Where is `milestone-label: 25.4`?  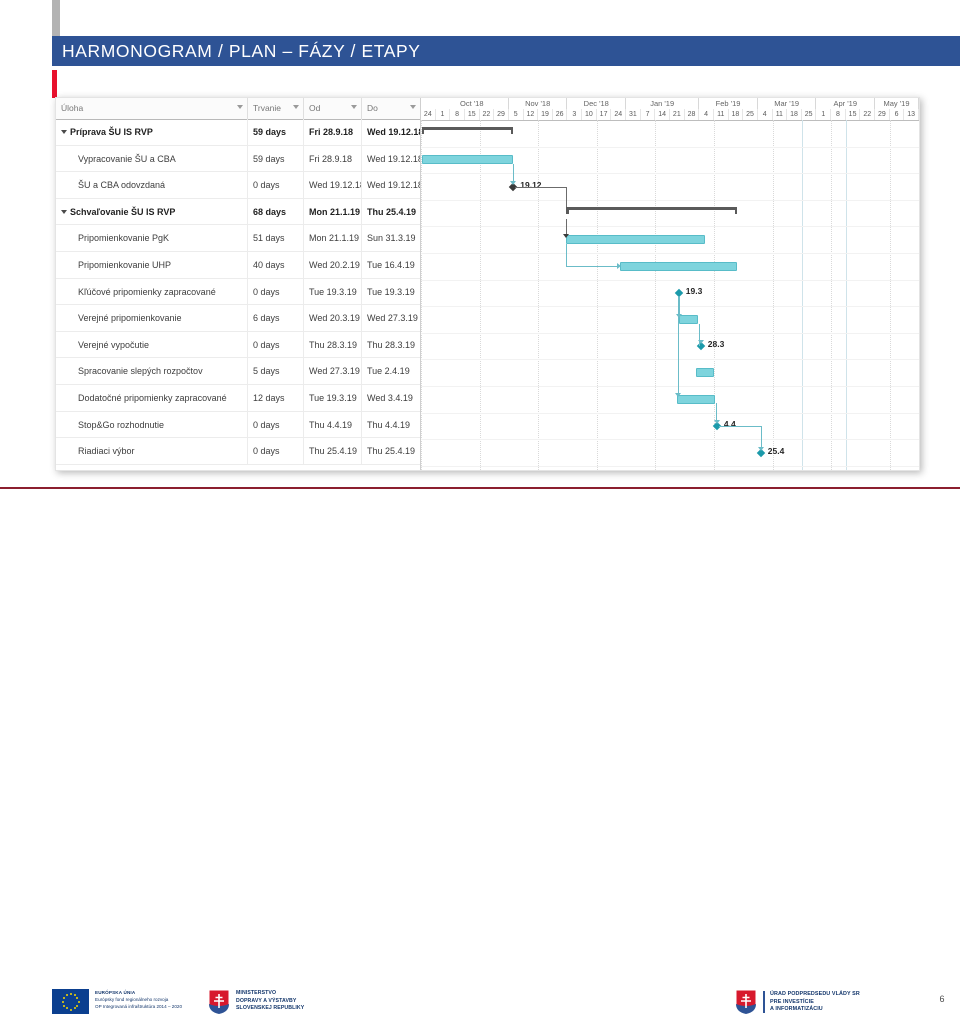
milestone-label: 25.4 is located at coordinates (776, 450).